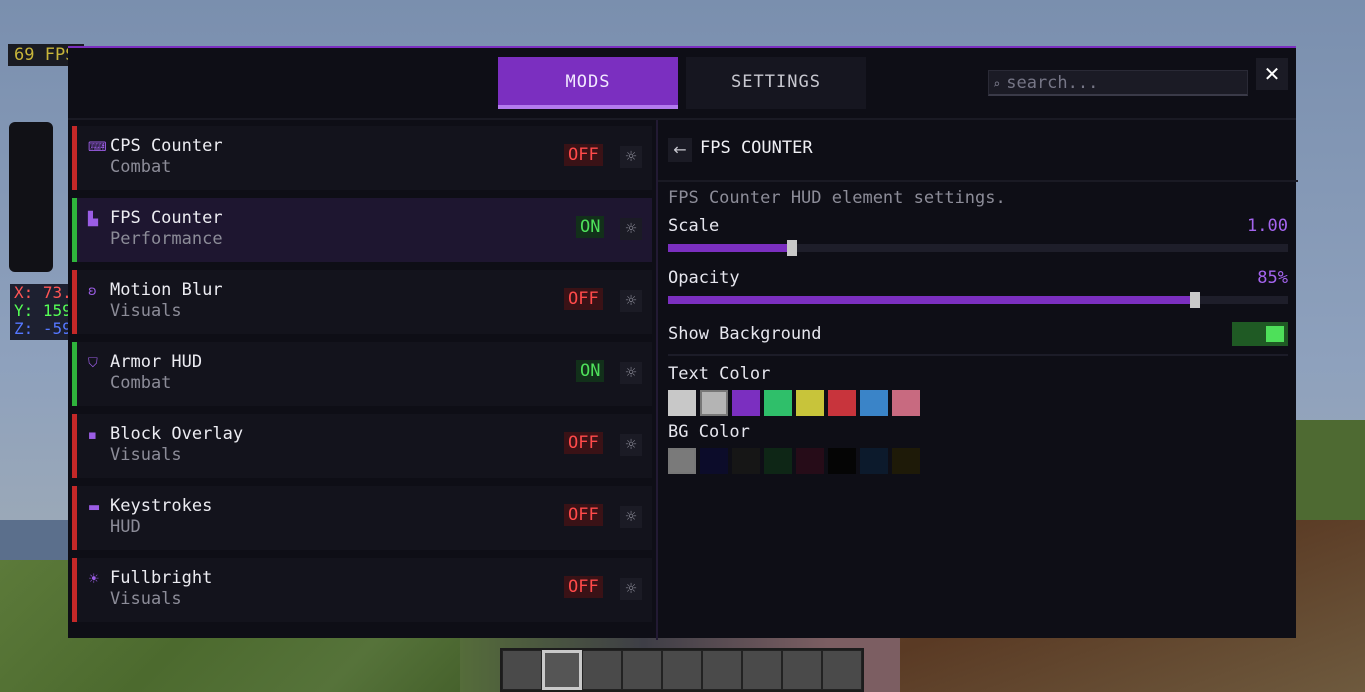  What do you see at coordinates (1275, 334) in the screenshot?
I see `toggle-knob` at bounding box center [1275, 334].